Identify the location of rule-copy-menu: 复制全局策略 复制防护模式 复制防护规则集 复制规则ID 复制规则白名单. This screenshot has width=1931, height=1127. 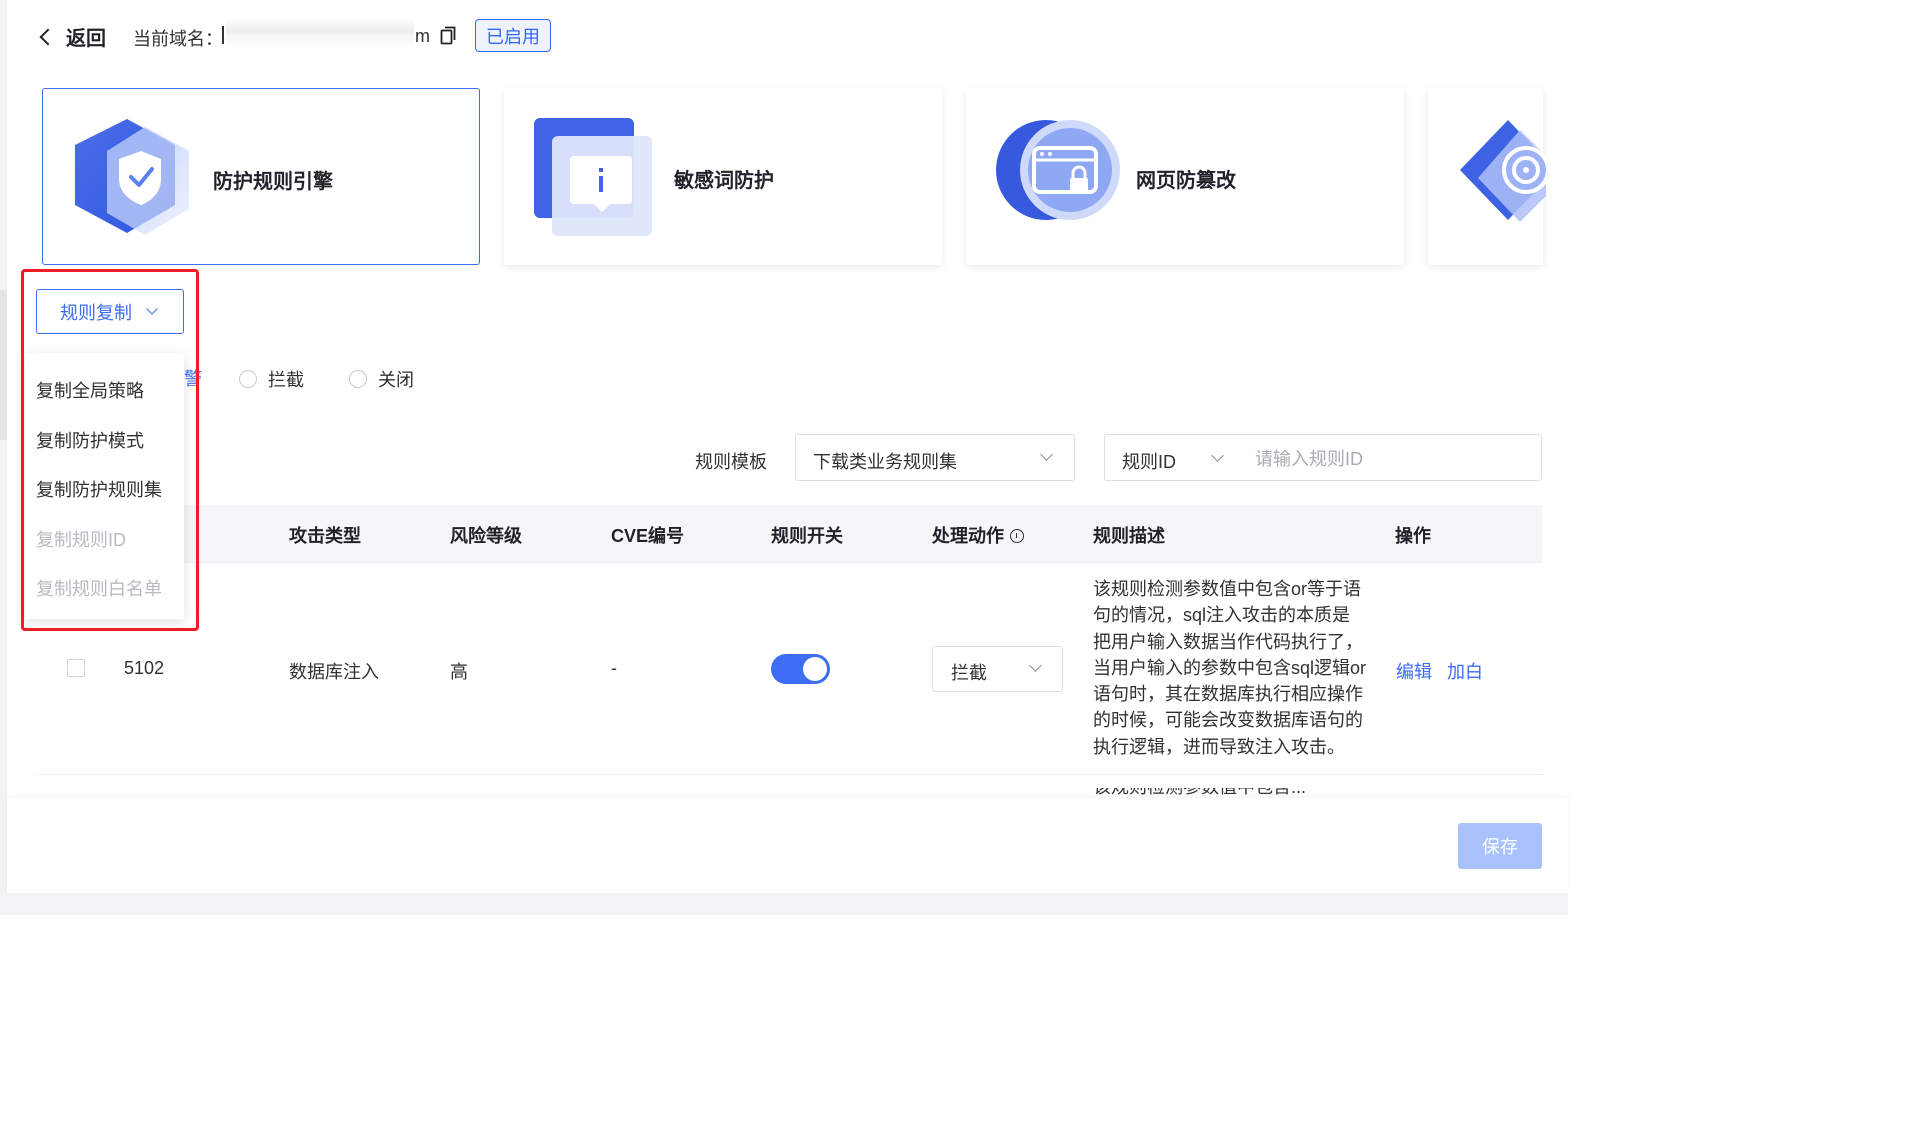
(104, 486).